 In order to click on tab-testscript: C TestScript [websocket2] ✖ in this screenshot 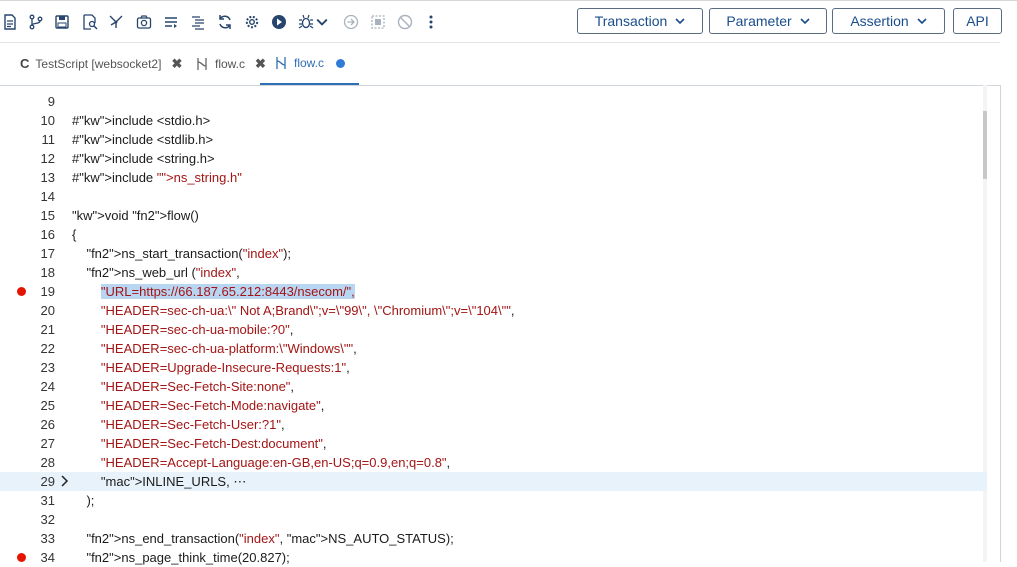, I will do `click(101, 63)`.